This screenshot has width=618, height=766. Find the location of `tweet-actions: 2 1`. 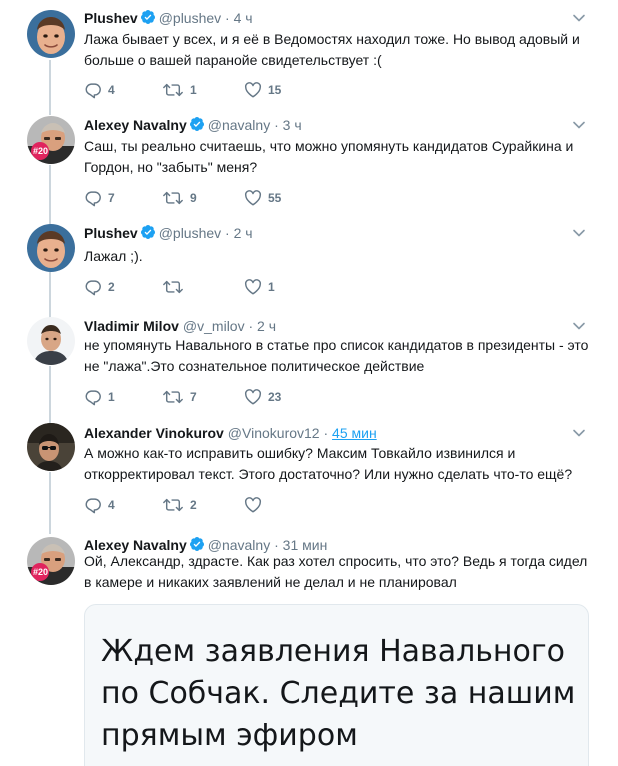

tweet-actions: 2 1 is located at coordinates (234, 287).